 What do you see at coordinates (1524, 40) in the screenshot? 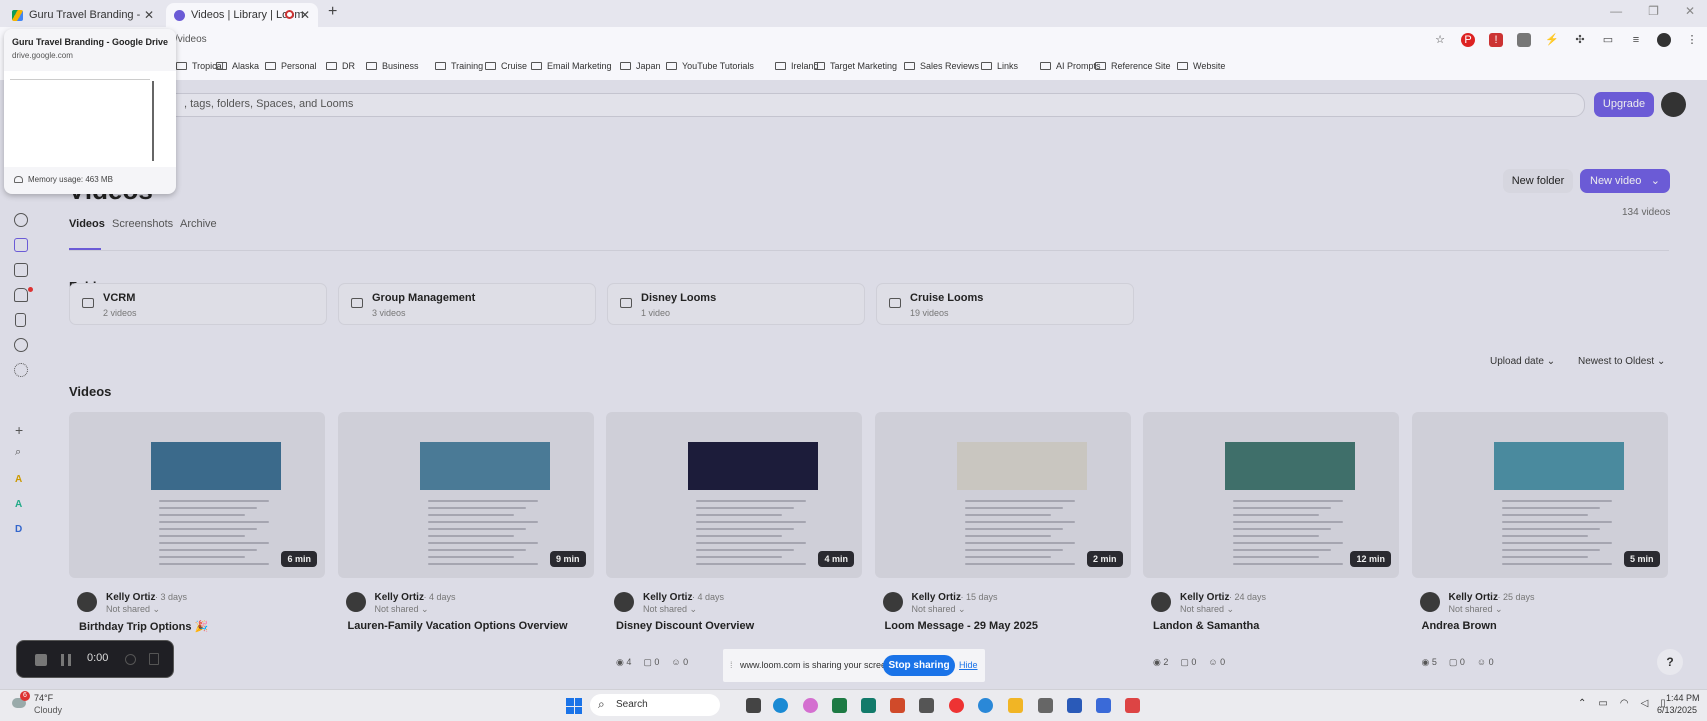
I see `extension-icon` at bounding box center [1524, 40].